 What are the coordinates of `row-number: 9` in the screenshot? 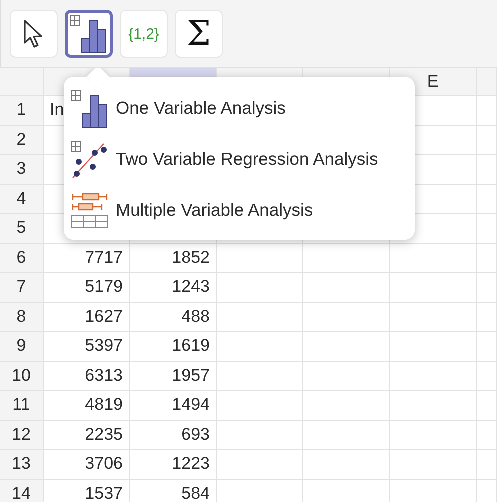 It's located at (22, 347).